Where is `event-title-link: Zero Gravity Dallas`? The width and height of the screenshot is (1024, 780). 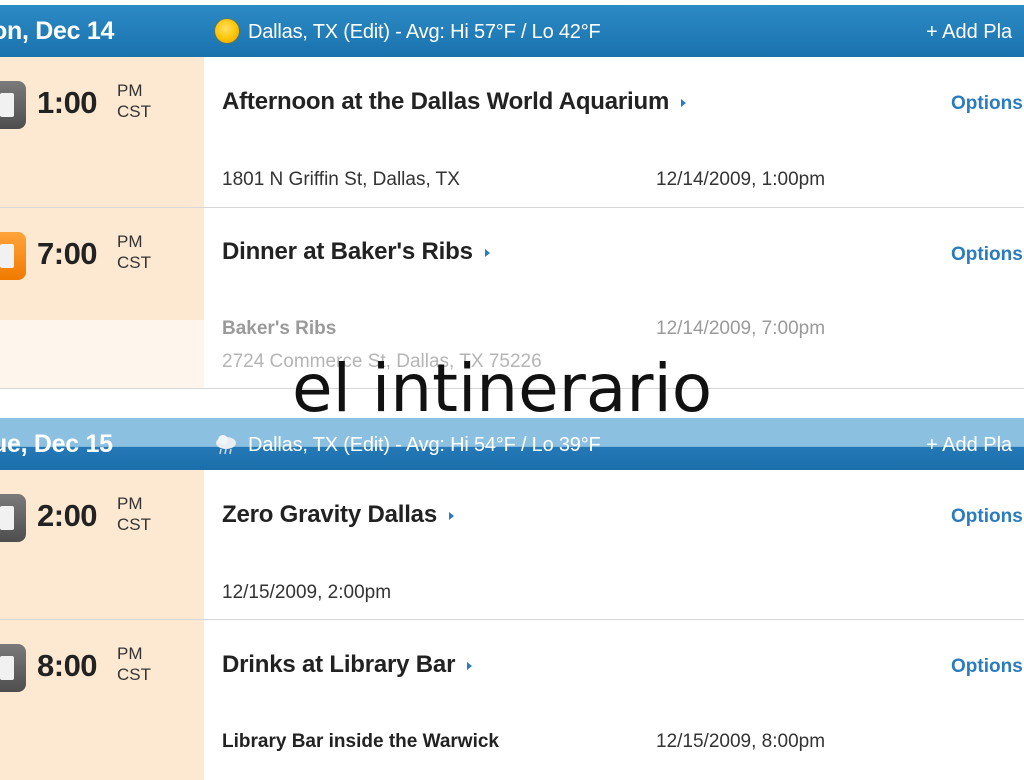
event-title-link: Zero Gravity Dallas is located at coordinates (338, 515).